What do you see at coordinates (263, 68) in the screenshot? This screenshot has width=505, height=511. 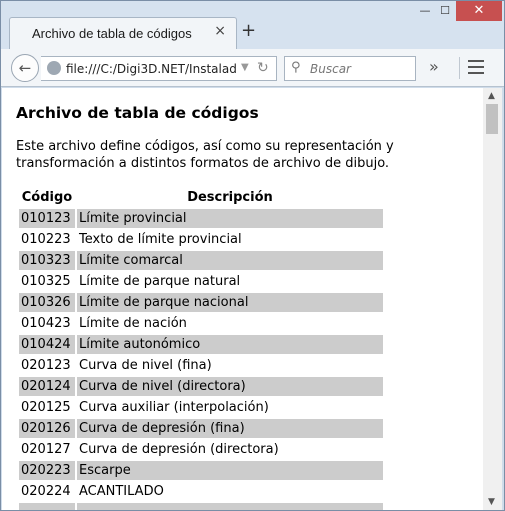 I see `reload-icon: ↻` at bounding box center [263, 68].